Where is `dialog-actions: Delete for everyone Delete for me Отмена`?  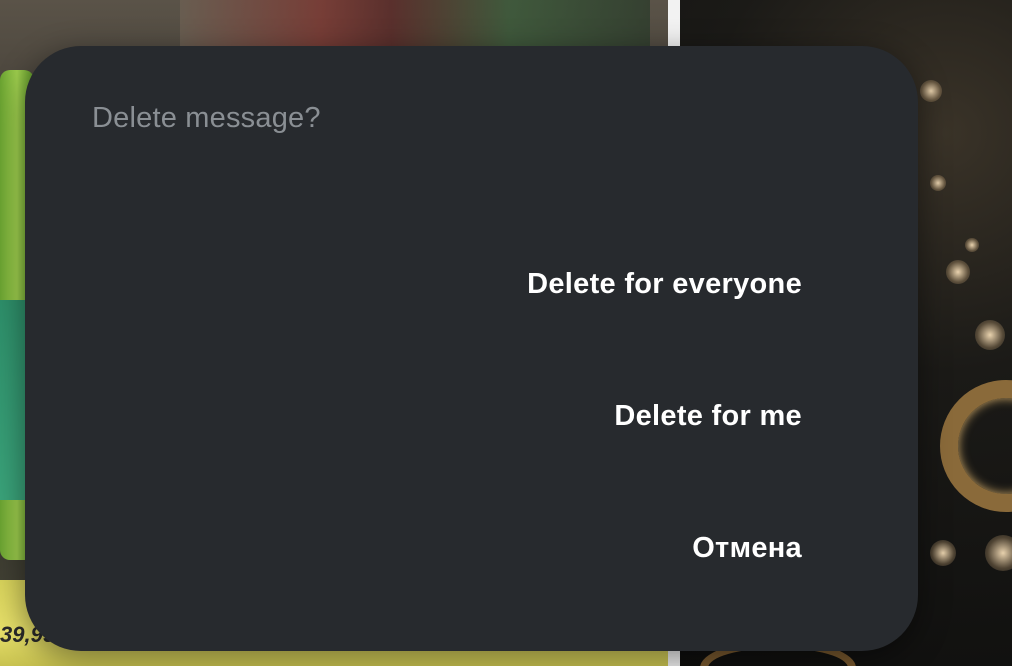
dialog-actions: Delete for everyone Delete for me Отмена is located at coordinates (664, 416).